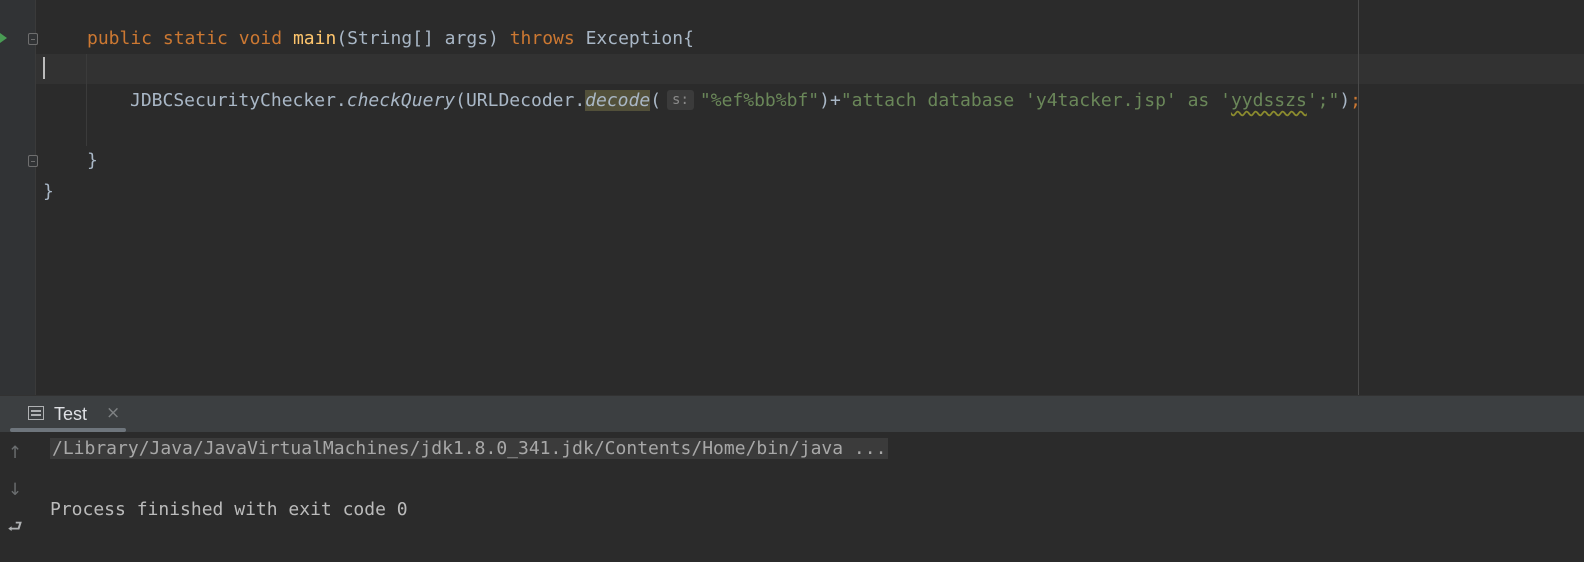 Image resolution: width=1584 pixels, height=562 pixels. Describe the element at coordinates (3, 38) in the screenshot. I see `run-gutter-icon` at that location.